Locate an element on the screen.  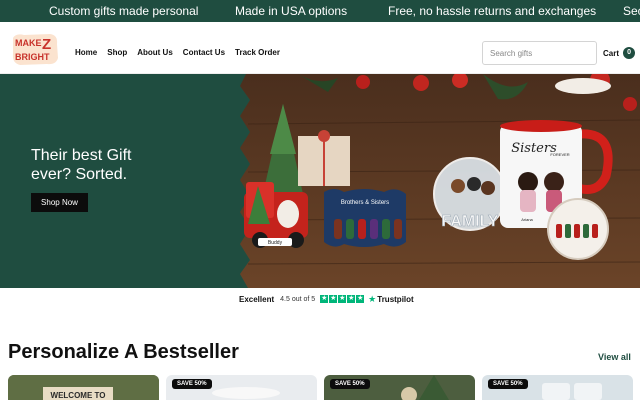
rating-label: Excellent is located at coordinates (257, 299).